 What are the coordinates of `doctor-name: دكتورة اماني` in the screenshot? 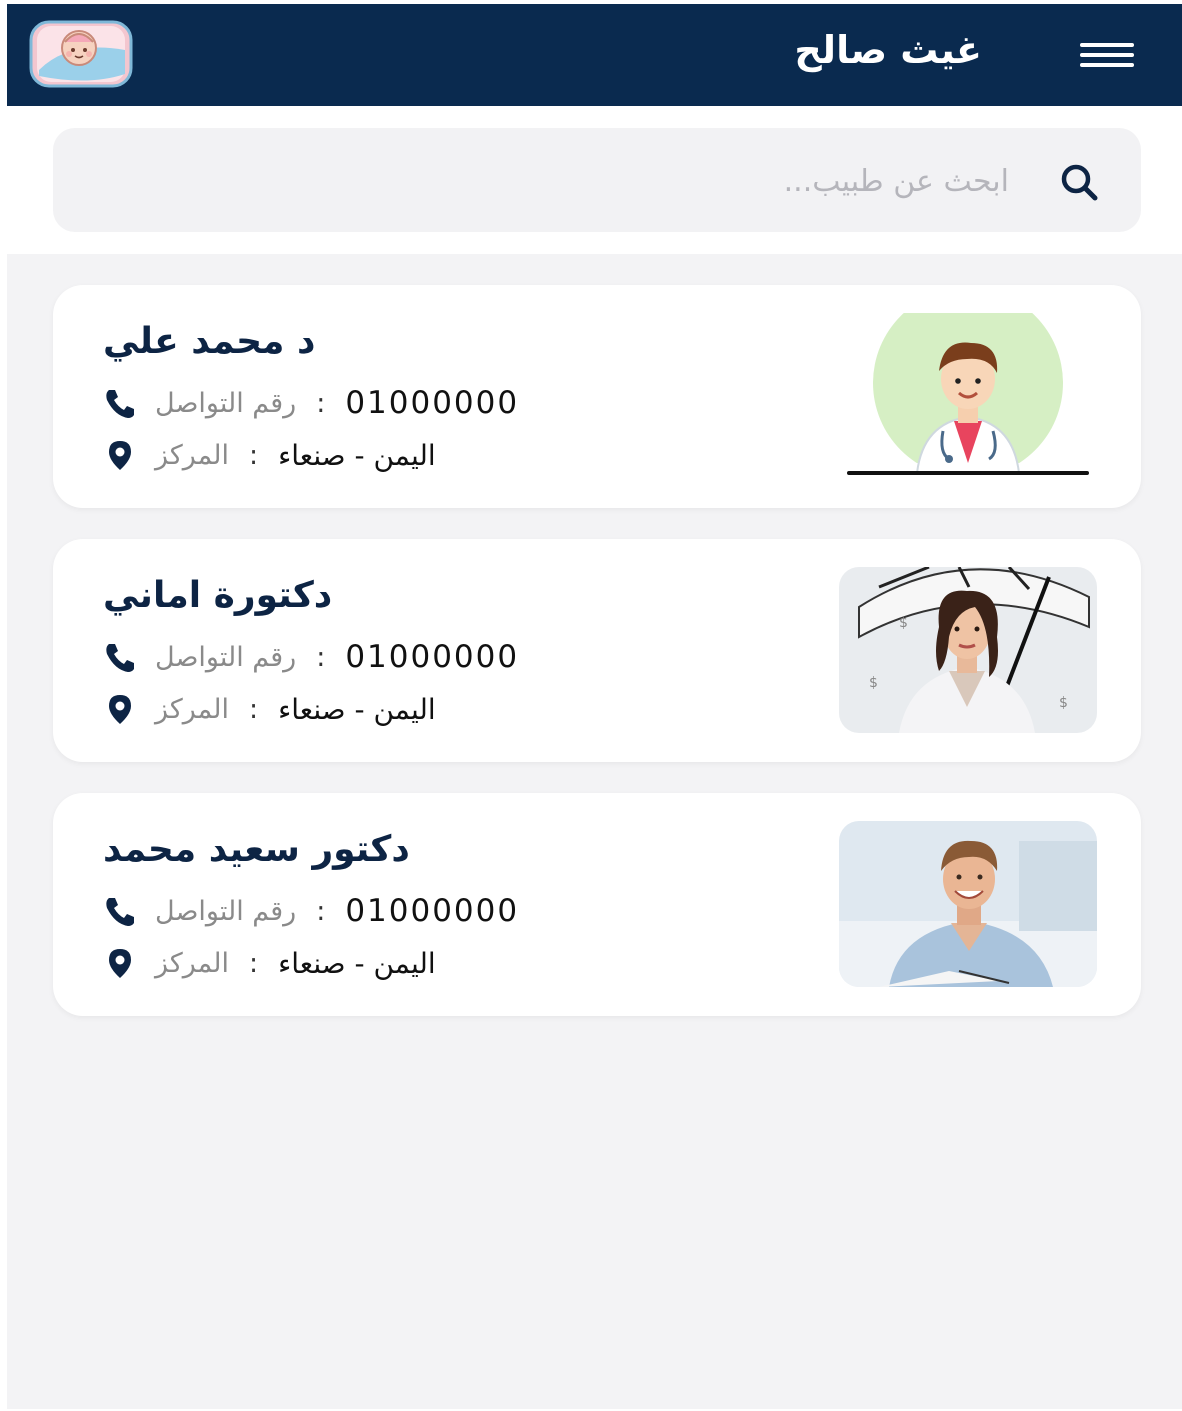 It's located at (218, 595).